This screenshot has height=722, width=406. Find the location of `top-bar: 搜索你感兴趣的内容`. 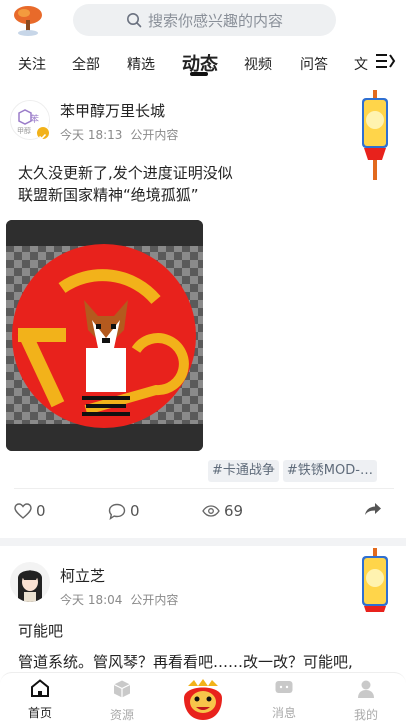

top-bar: 搜索你感兴趣的内容 is located at coordinates (203, 22).